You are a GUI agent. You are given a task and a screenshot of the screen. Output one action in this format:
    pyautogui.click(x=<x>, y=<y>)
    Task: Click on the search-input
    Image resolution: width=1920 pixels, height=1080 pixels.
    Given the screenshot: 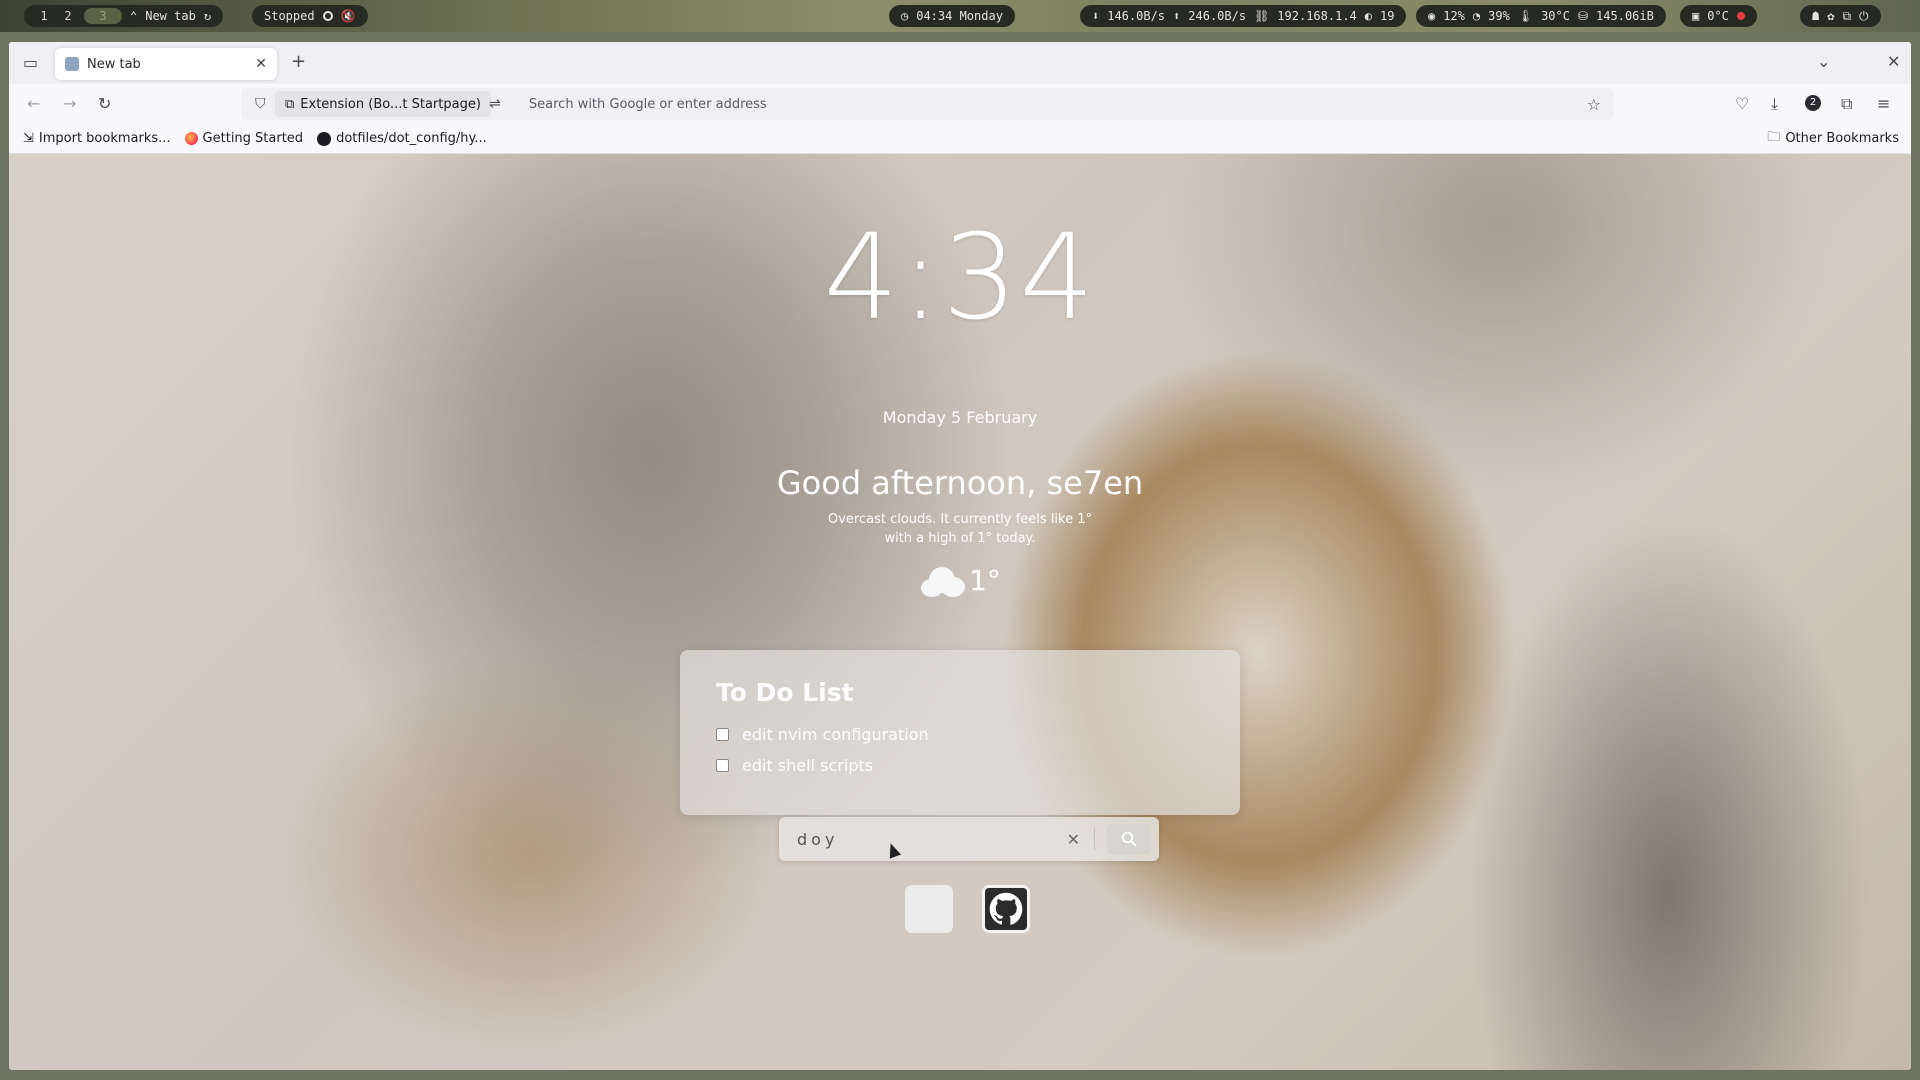 What is the action you would take?
    pyautogui.click(x=932, y=839)
    